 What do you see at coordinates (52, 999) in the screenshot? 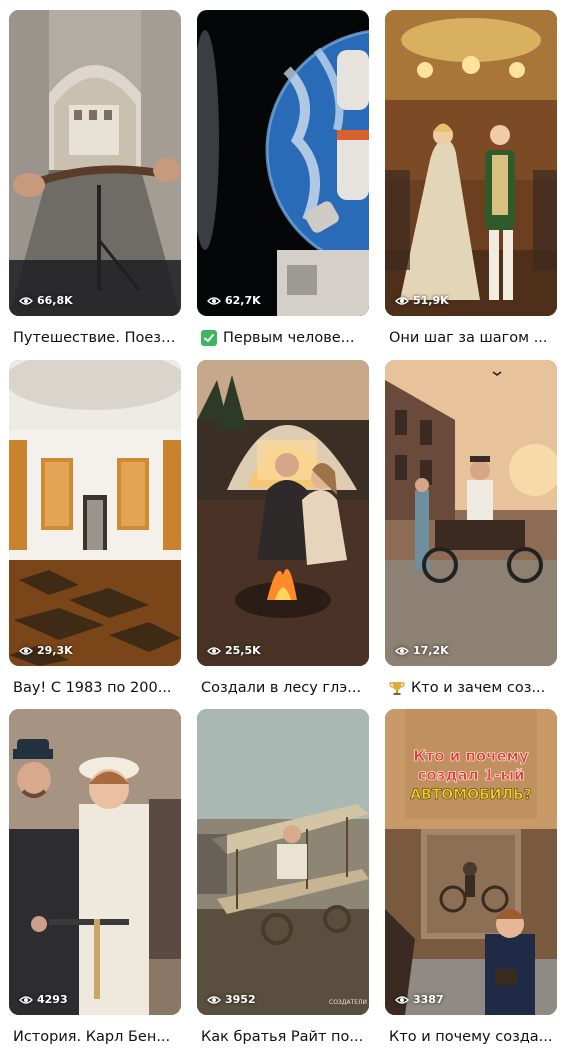
I see `view-count-label: 4293` at bounding box center [52, 999].